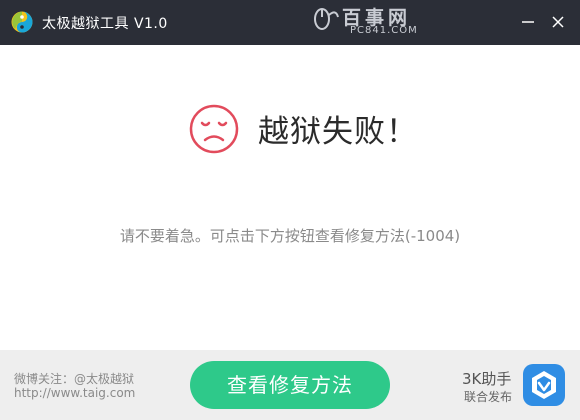  Describe the element at coordinates (528, 22) in the screenshot. I see `minimize-icon` at that location.